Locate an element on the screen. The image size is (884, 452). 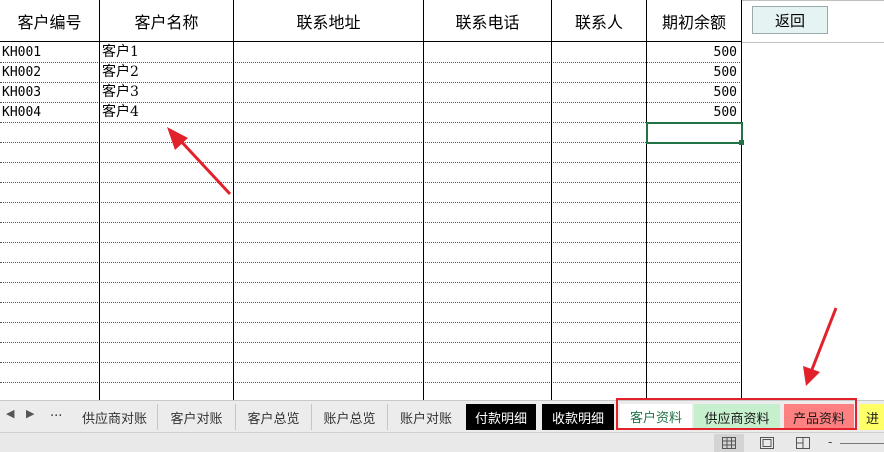
tab-customer-overview: 客户总览 is located at coordinates (274, 417).